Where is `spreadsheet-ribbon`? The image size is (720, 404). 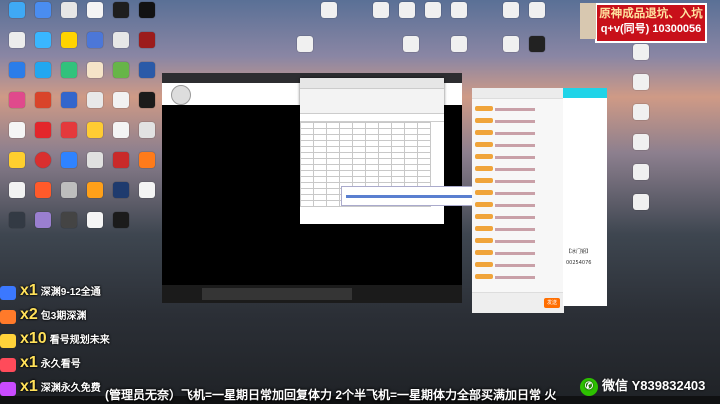 spreadsheet-ribbon is located at coordinates (372, 101).